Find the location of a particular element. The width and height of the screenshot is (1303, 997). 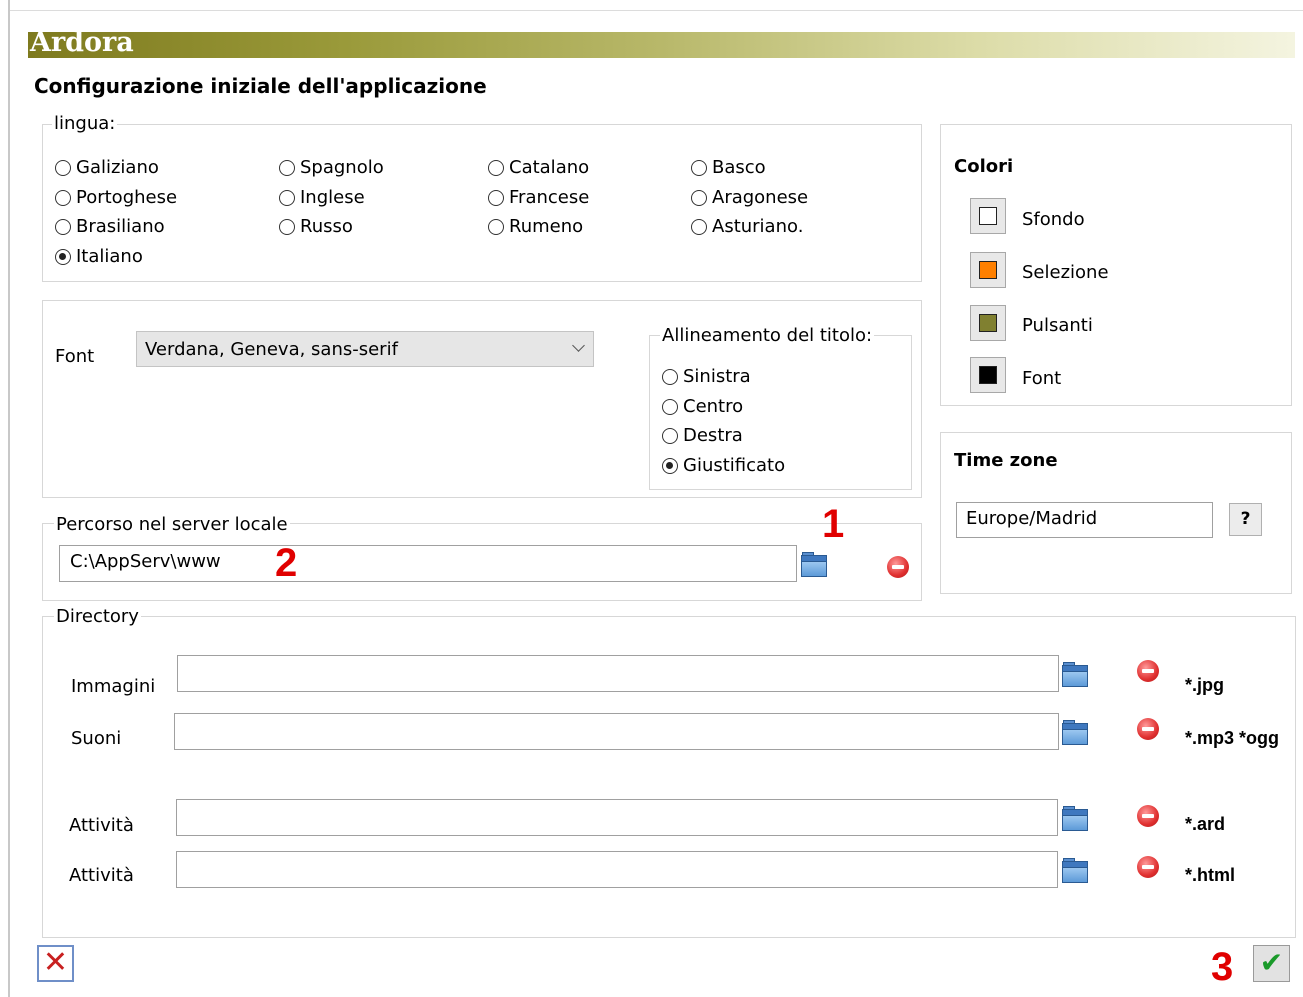

timezone-help-button: ? is located at coordinates (1245, 519).